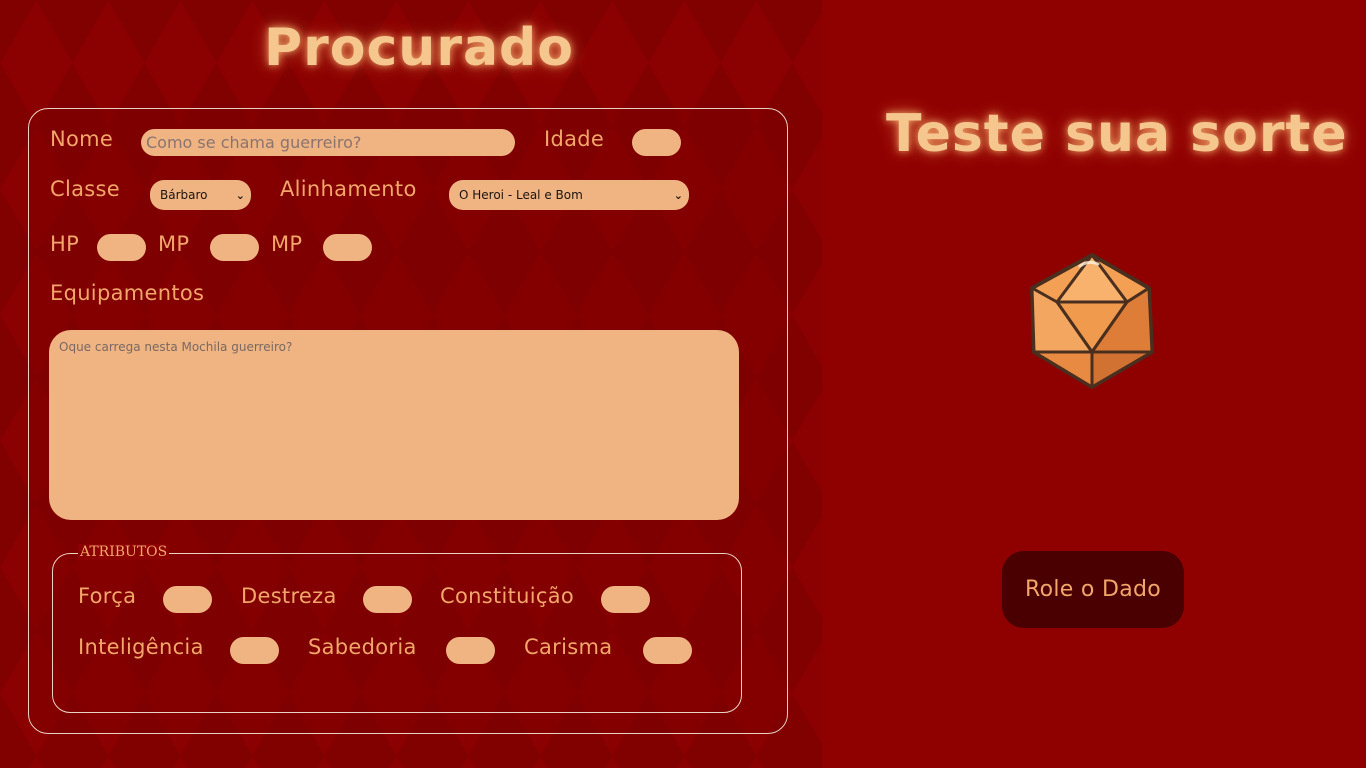  I want to click on class-select: Bárbaro ⌄, so click(200, 195).